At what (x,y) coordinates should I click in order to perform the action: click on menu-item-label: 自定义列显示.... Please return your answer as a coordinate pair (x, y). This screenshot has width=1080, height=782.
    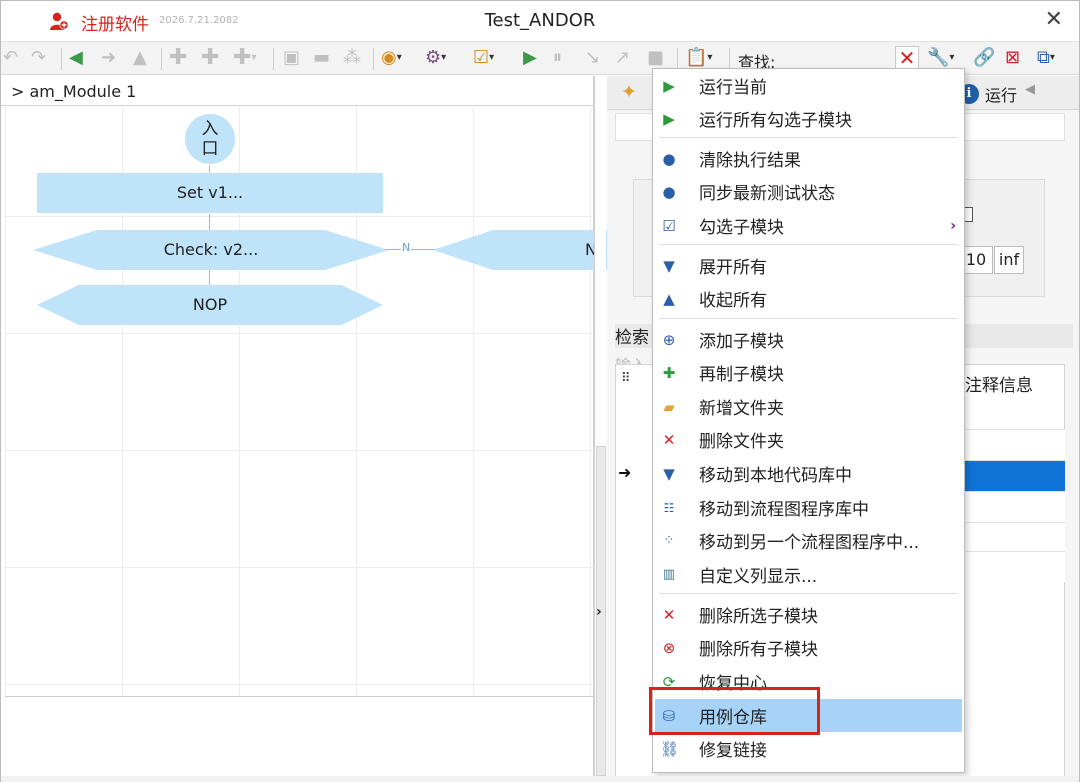
    Looking at the image, I should click on (758, 577).